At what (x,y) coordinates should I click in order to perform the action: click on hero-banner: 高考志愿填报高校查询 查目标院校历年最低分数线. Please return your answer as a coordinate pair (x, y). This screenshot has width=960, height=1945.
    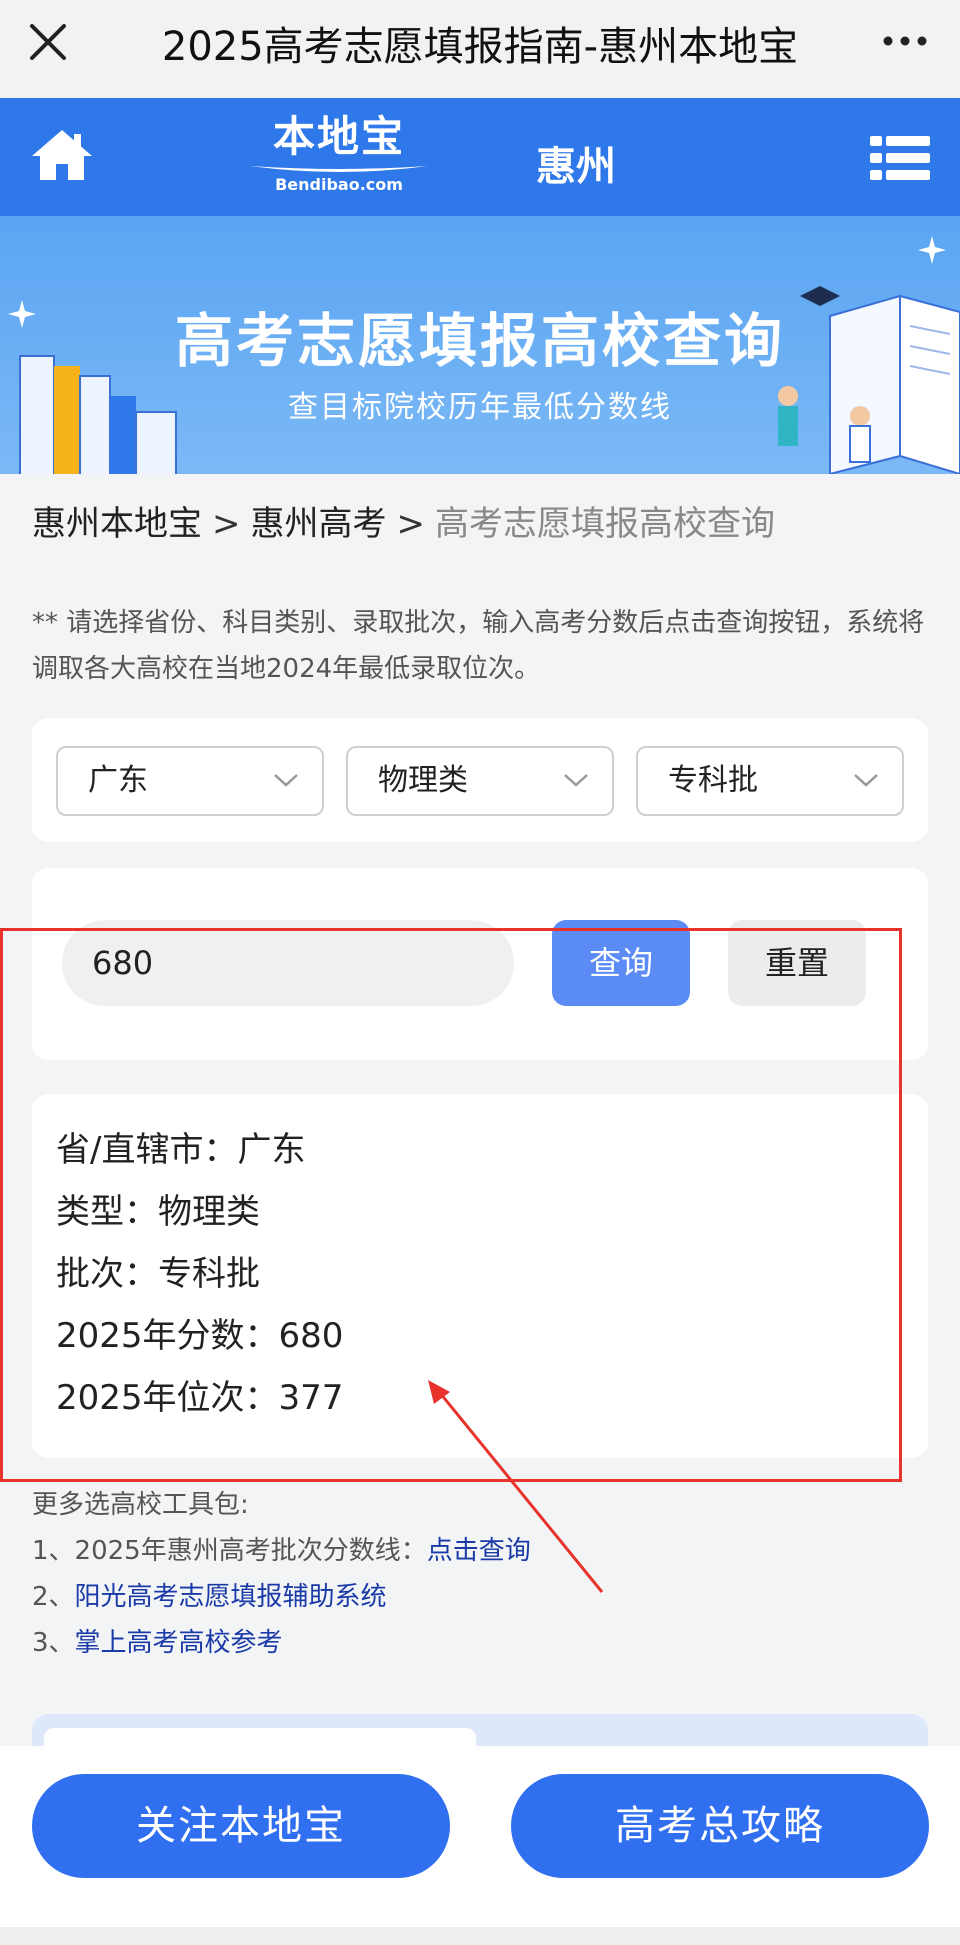
    Looking at the image, I should click on (480, 345).